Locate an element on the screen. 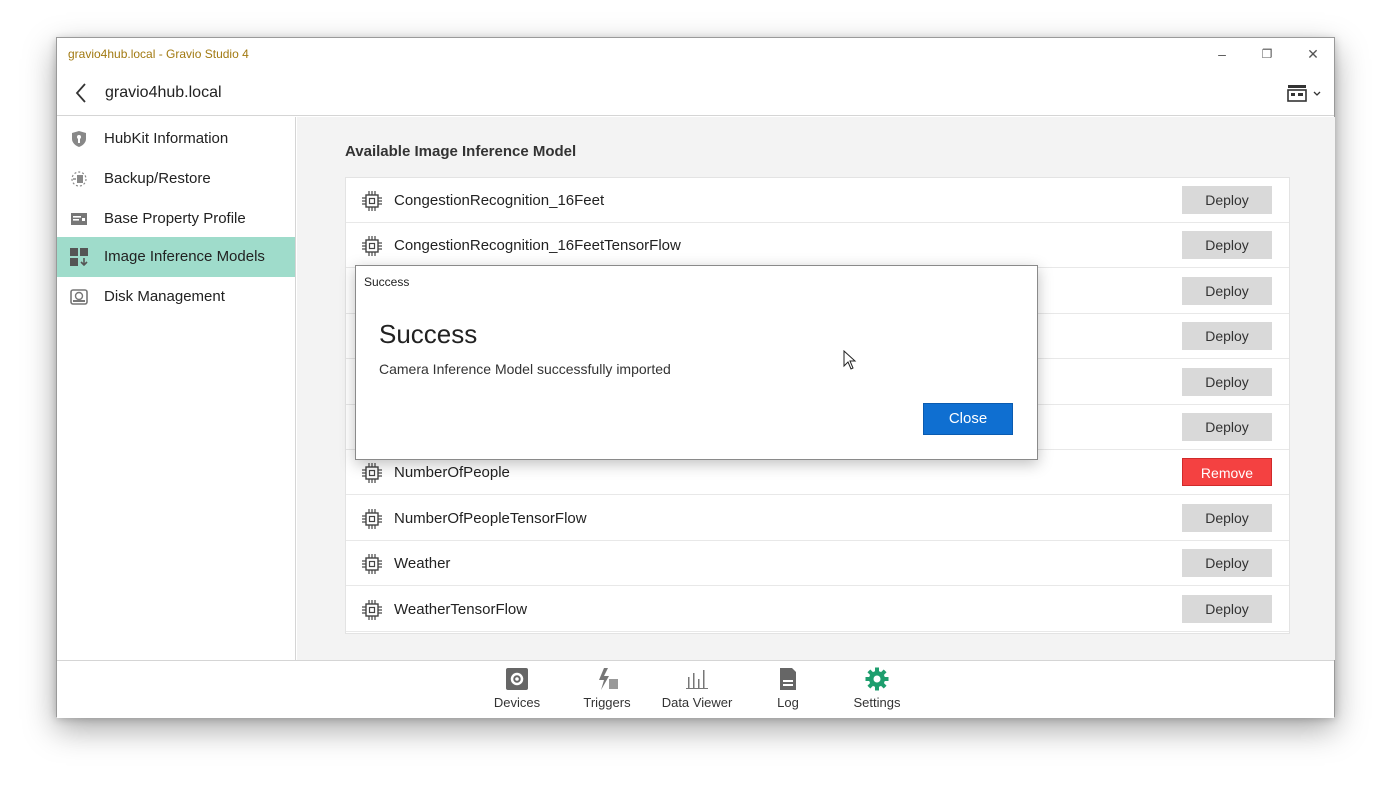 The image size is (1391, 791). tab-label: Devices is located at coordinates (517, 702).